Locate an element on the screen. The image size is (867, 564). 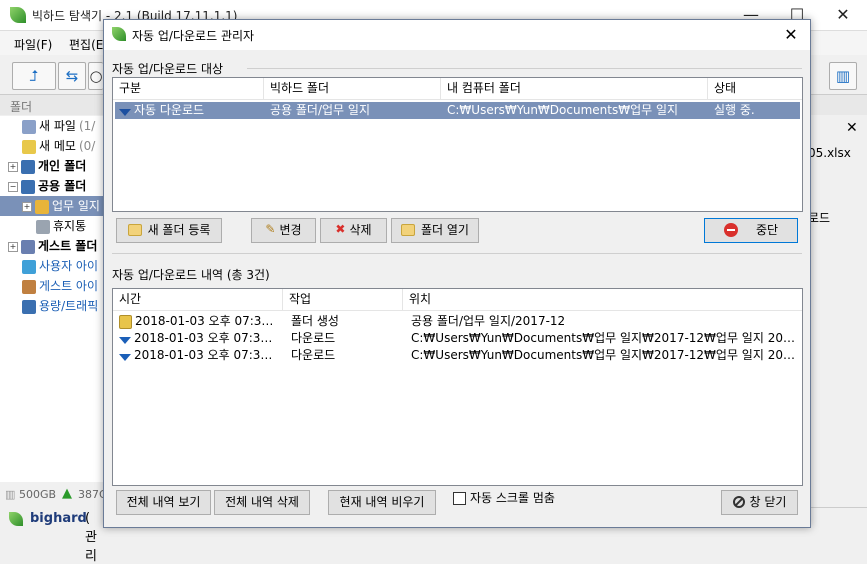
tree-item-label: 새 파일 is located at coordinates (57, 126).